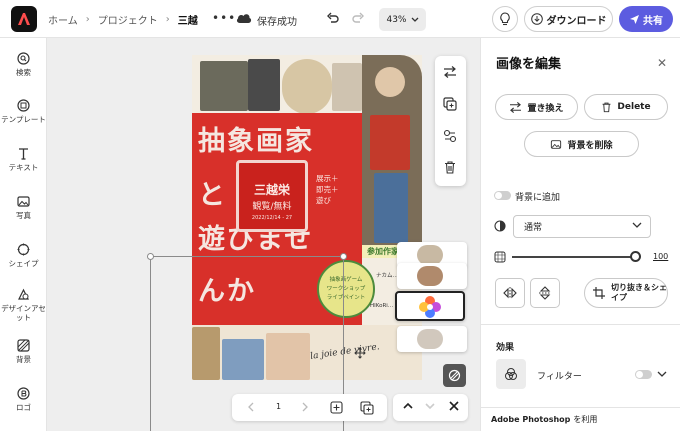  I want to click on move-icon, so click(360, 353).